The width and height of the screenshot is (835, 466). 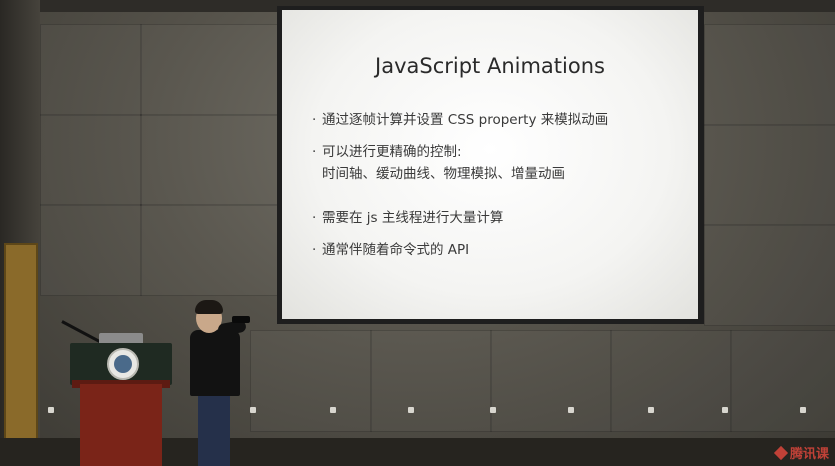 What do you see at coordinates (123, 364) in the screenshot?
I see `university-emblem-icon` at bounding box center [123, 364].